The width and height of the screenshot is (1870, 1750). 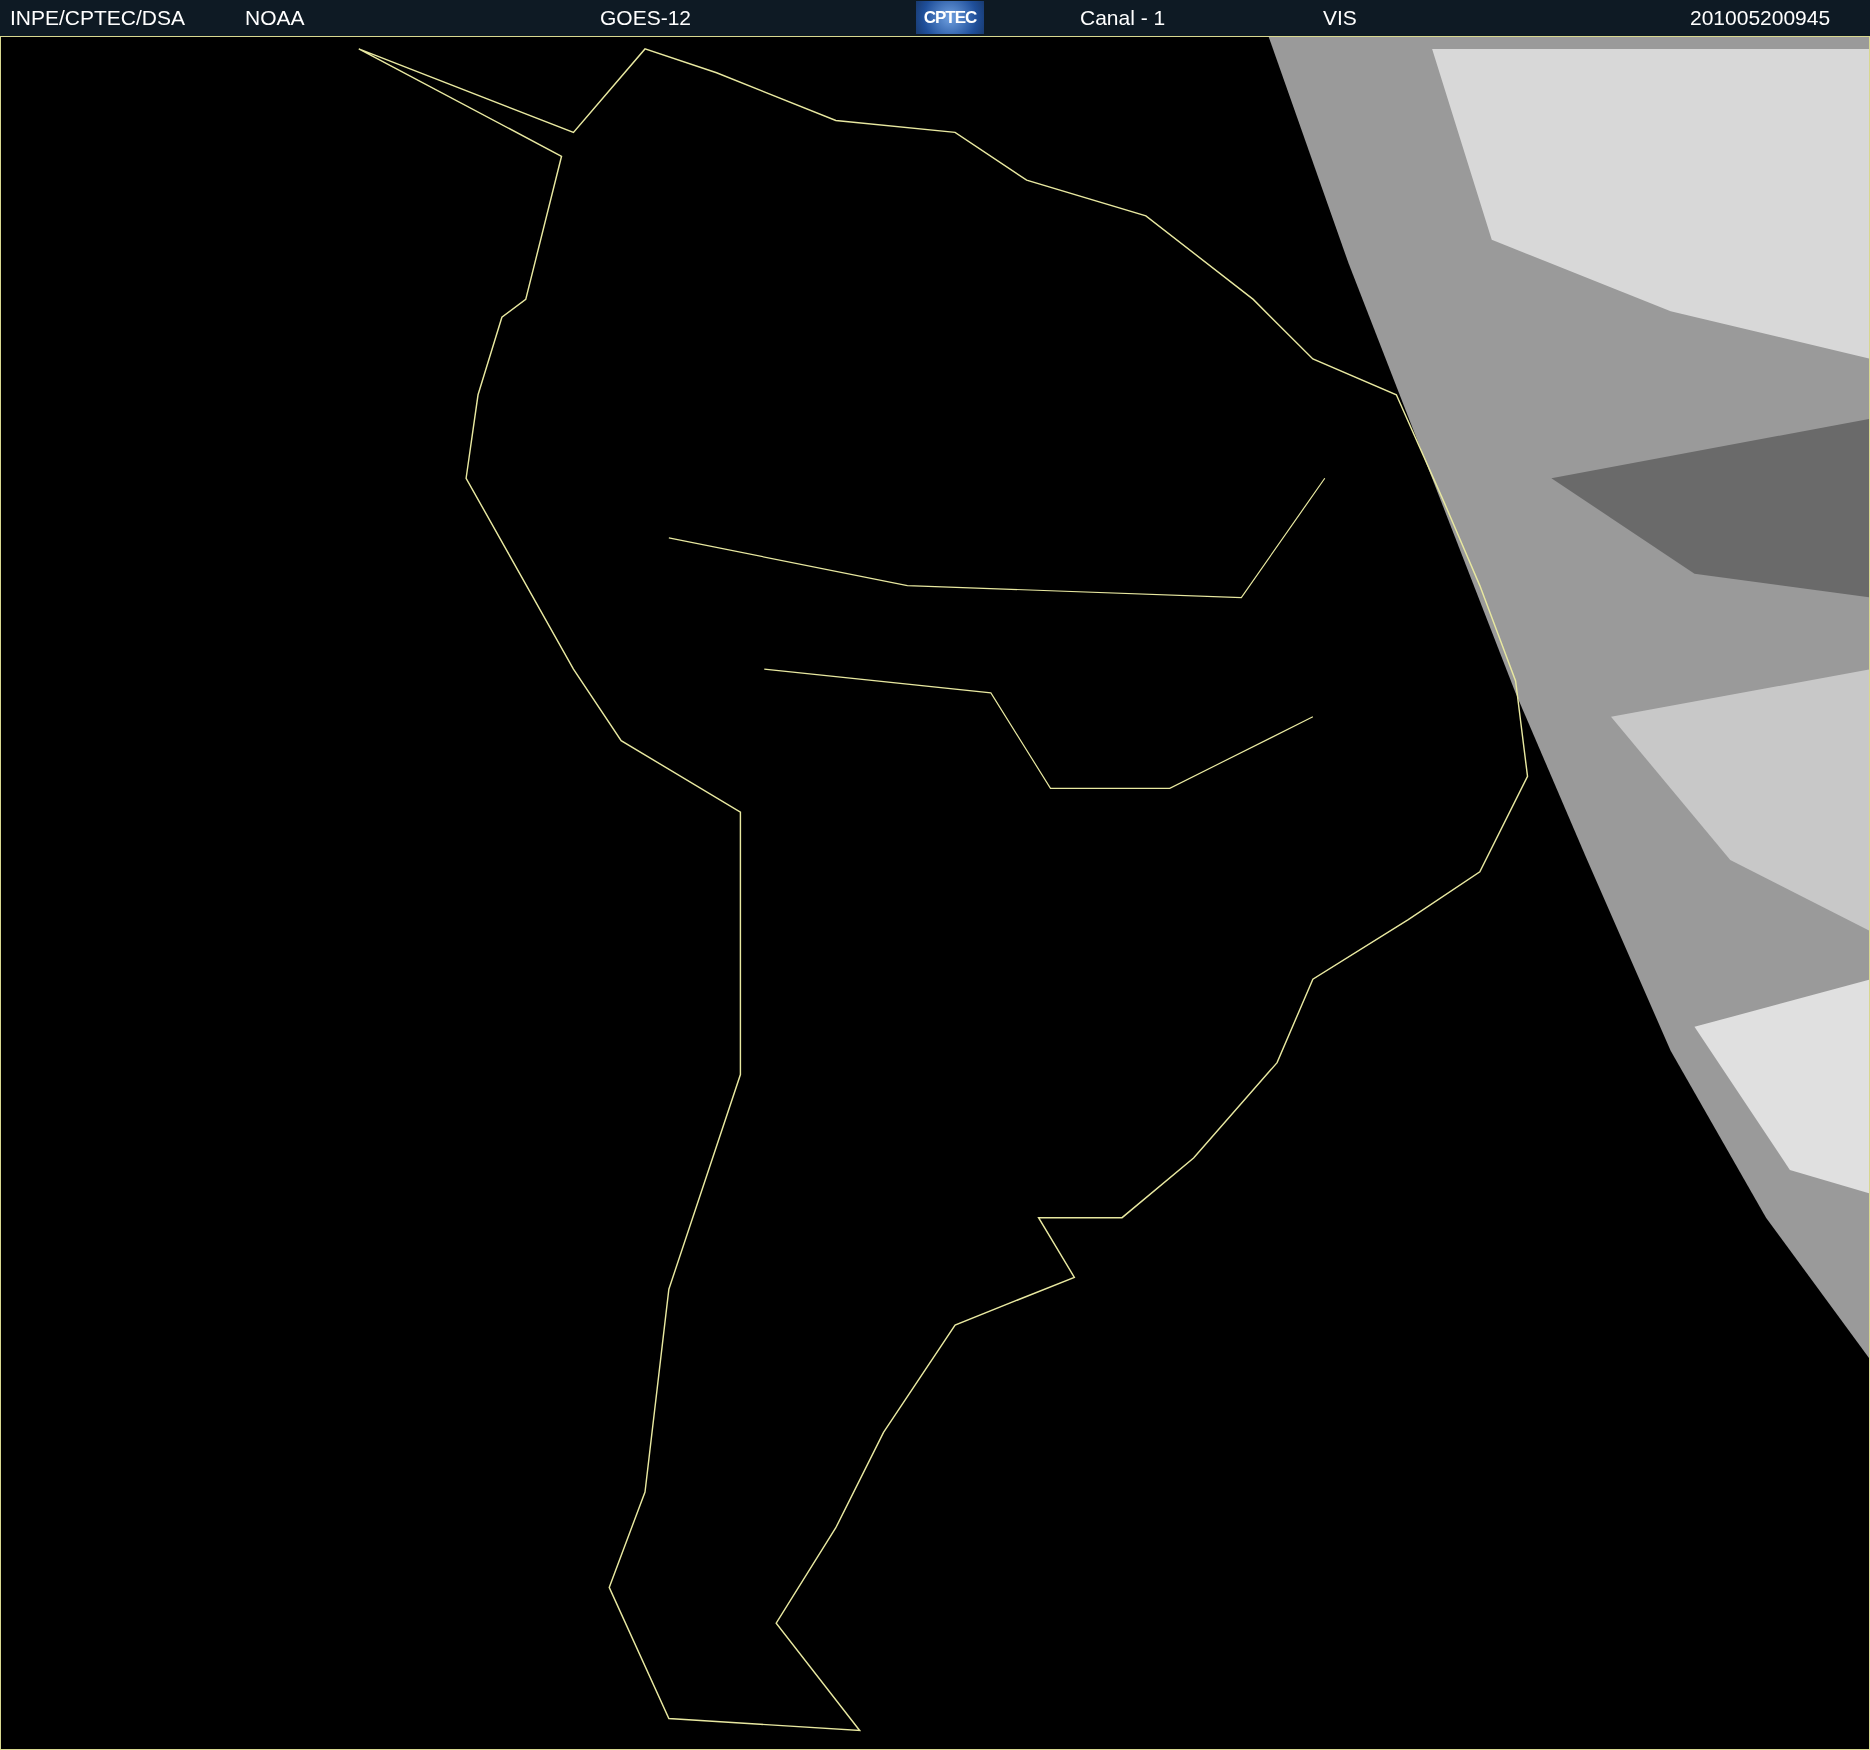 I want to click on logo: CPTEC, so click(x=950, y=17).